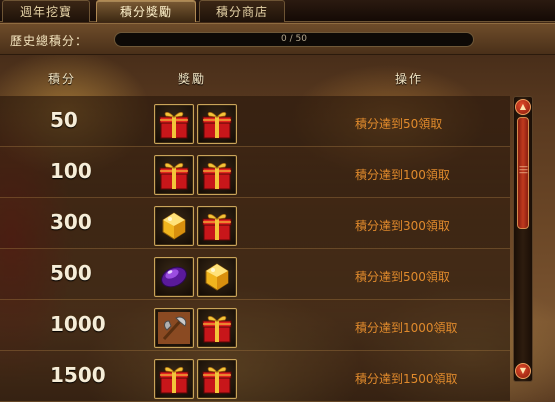 The width and height of the screenshot is (555, 402). Describe the element at coordinates (64, 120) in the screenshot. I see `points-value: 50` at that location.